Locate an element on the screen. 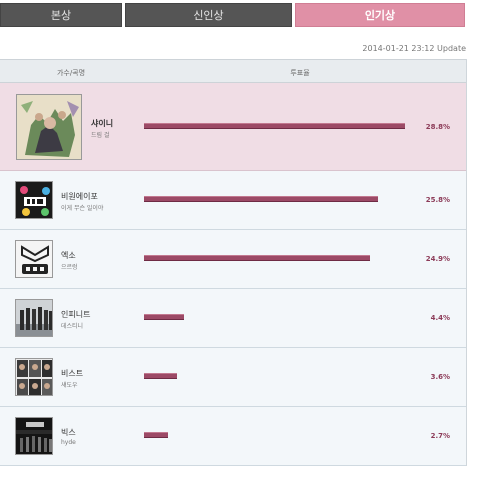 This screenshot has height=478, width=480. song-title: 섀도우 is located at coordinates (69, 385).